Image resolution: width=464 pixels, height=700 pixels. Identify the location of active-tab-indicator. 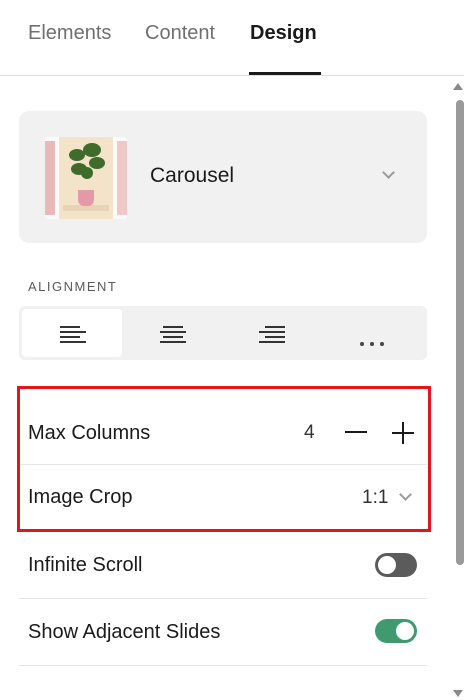
(285, 73).